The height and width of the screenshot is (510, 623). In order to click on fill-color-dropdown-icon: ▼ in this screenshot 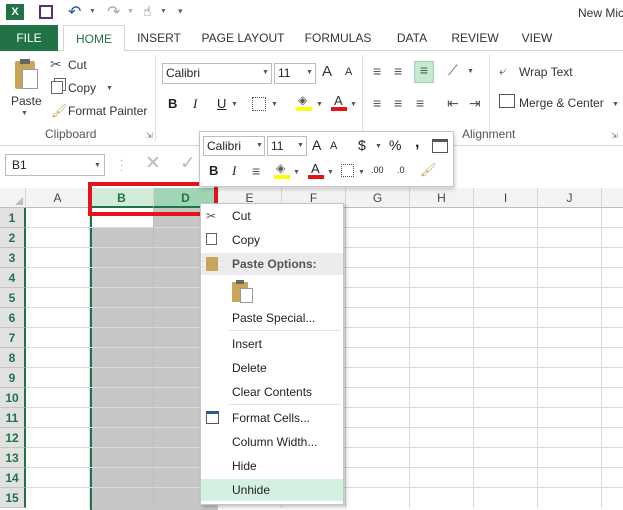, I will do `click(319, 104)`.